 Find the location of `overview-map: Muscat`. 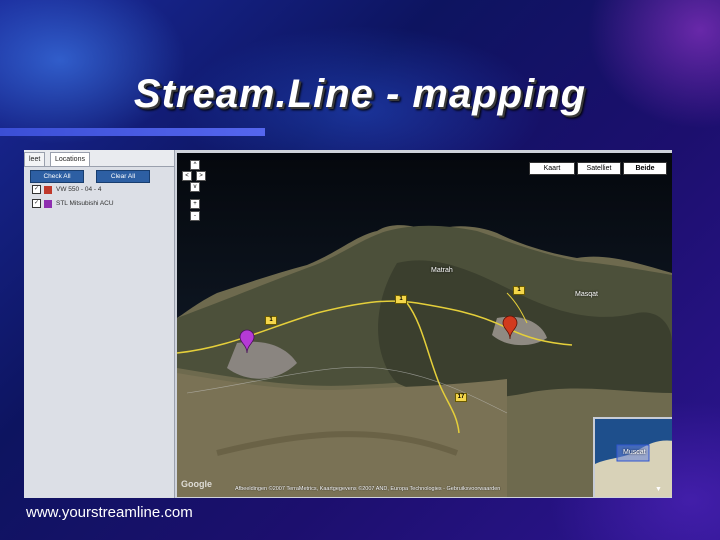

overview-map: Muscat is located at coordinates (632, 457).